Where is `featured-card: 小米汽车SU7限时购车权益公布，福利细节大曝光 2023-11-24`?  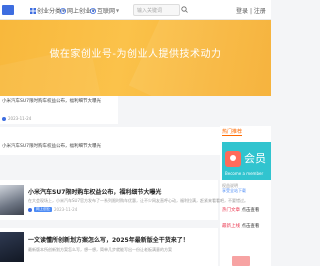 featured-card: 小米汽车SU7限时购车权益公布，福利细节大曝光 2023-11-24 is located at coordinates (59, 110).